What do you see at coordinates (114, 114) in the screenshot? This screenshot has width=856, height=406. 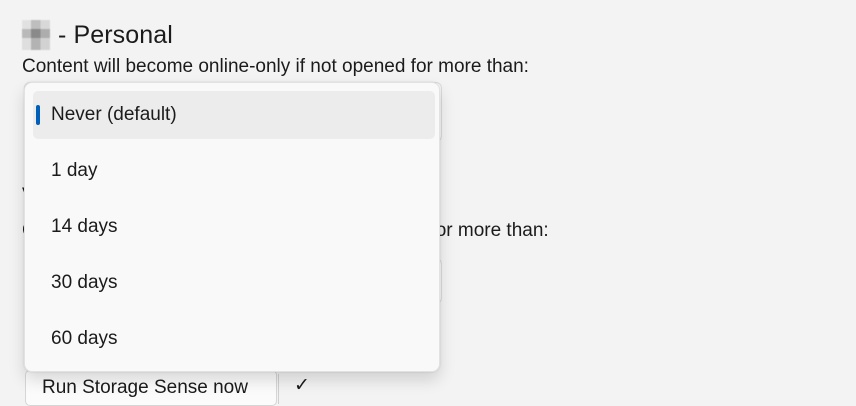 I see `dropdown-option-label: Never (default)` at bounding box center [114, 114].